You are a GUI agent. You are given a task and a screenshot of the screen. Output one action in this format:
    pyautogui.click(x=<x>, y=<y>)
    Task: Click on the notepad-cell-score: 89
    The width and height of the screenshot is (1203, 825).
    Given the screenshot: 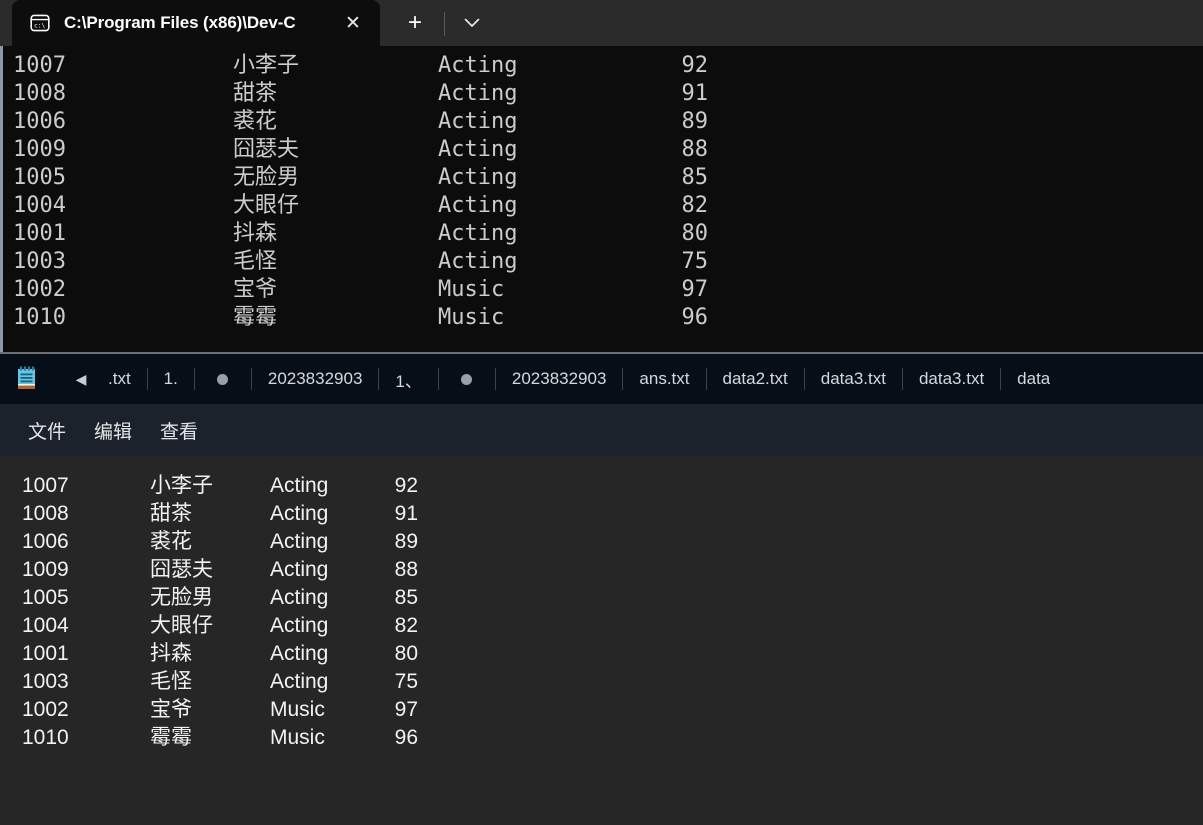 What is the action you would take?
    pyautogui.click(x=406, y=541)
    